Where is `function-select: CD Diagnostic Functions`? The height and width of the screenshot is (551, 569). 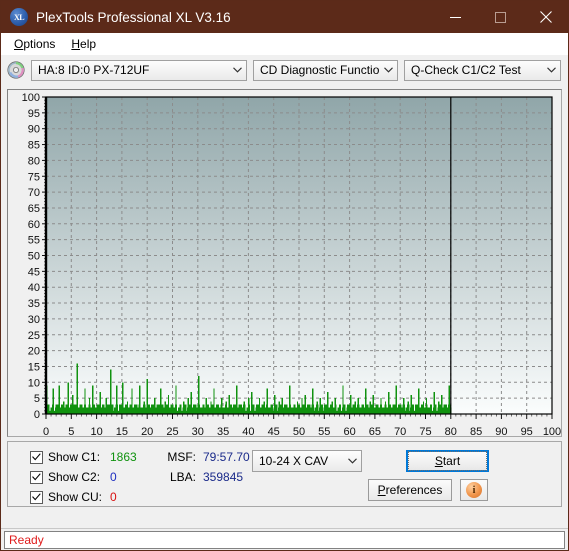 function-select: CD Diagnostic Functions is located at coordinates (325, 70).